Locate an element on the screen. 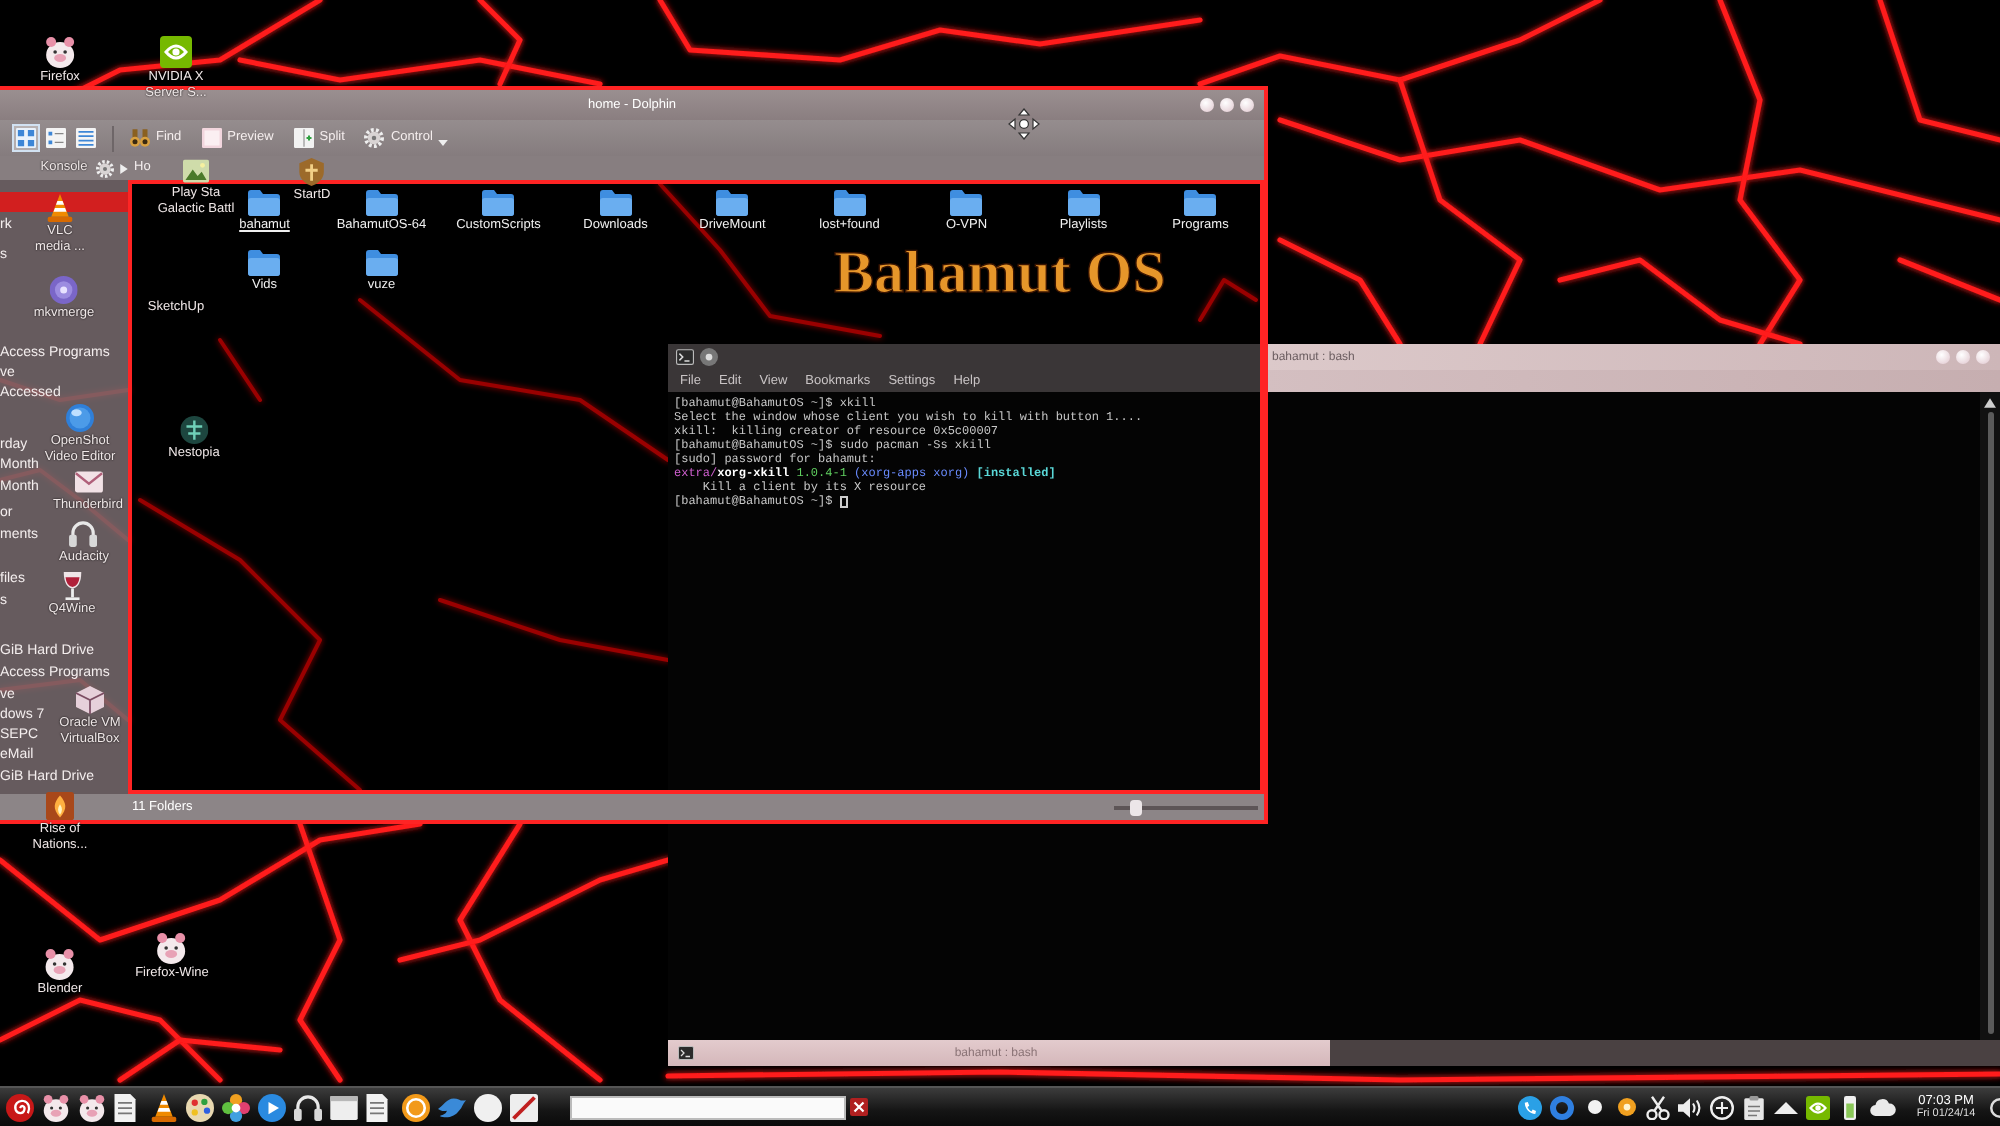  places-item is located at coordinates (64, 202).